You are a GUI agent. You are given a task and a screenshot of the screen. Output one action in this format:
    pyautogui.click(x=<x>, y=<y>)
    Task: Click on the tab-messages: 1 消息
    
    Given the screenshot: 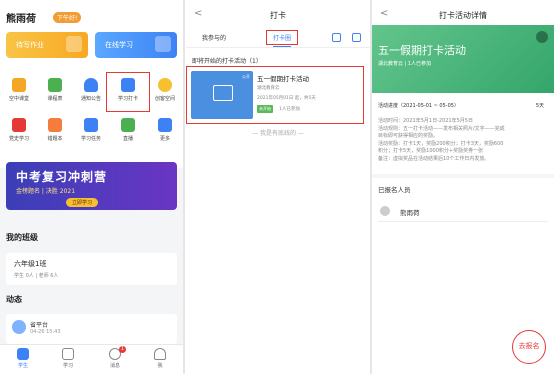 What is the action you would take?
    pyautogui.click(x=115, y=357)
    